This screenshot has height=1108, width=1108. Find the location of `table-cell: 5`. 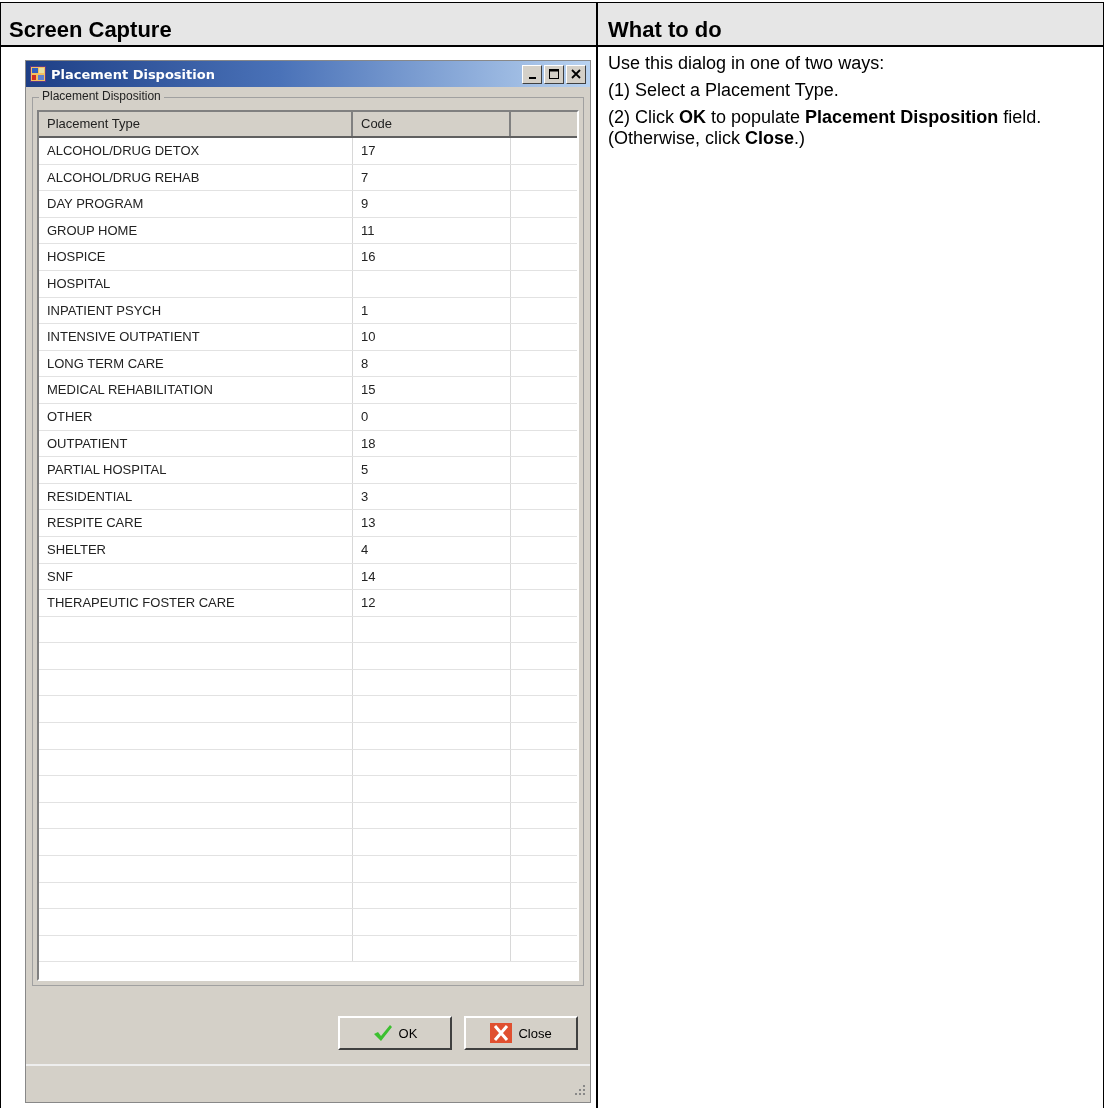

table-cell: 5 is located at coordinates (432, 470).